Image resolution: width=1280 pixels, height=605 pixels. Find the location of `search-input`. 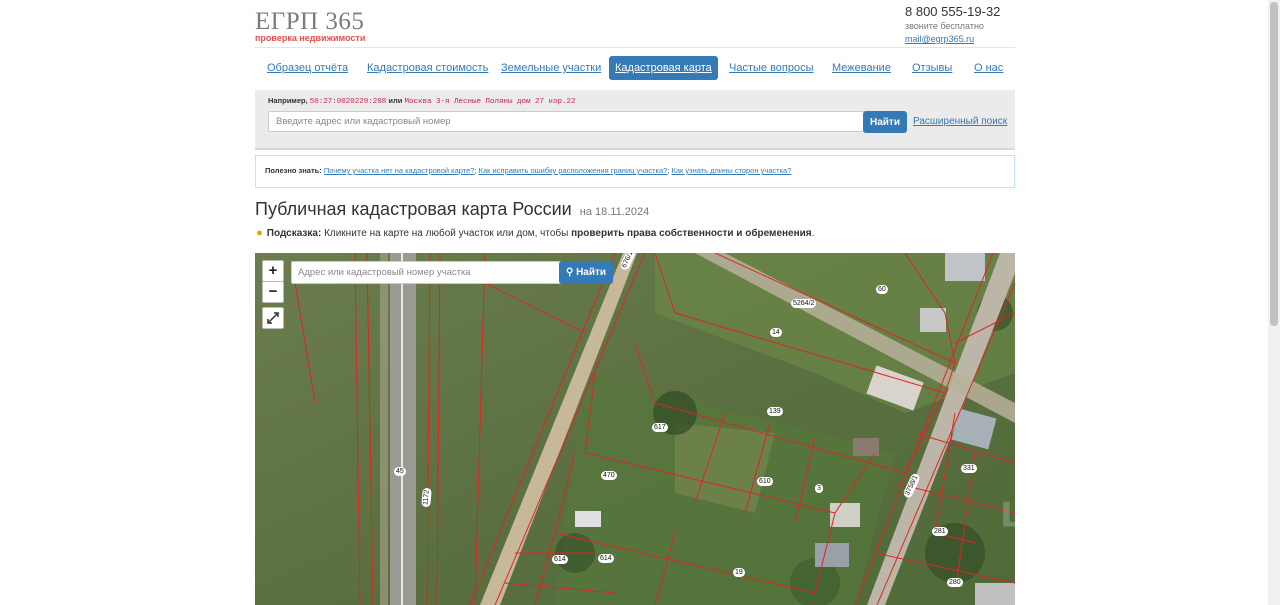

search-input is located at coordinates (567, 121).